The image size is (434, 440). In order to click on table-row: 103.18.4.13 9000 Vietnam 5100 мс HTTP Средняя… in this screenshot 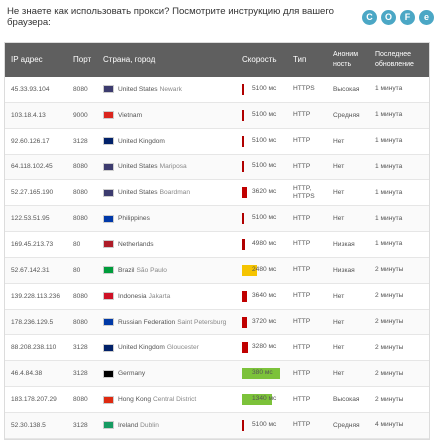, I will do `click(217, 115)`.